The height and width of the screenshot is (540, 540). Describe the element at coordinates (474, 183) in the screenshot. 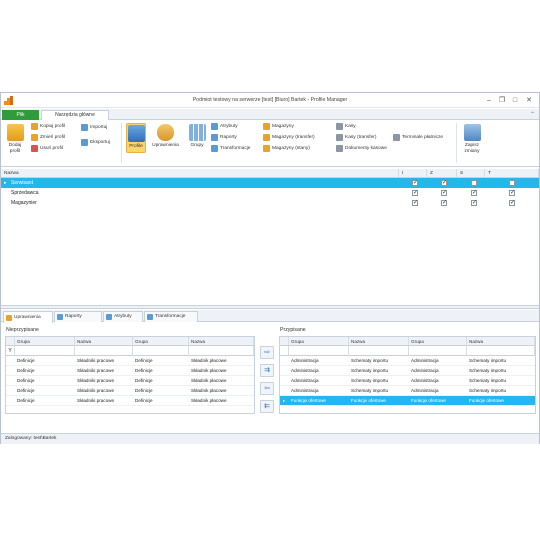

I see `checkbox-s` at that location.